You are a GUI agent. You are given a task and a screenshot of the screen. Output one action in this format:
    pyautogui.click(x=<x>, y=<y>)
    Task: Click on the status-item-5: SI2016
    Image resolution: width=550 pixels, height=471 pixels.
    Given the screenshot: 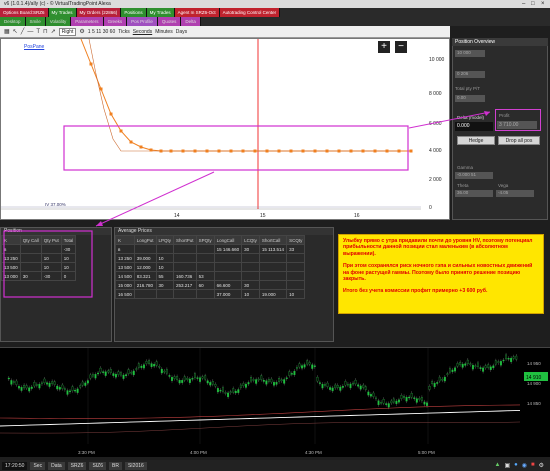 What is the action you would take?
    pyautogui.click(x=135, y=465)
    